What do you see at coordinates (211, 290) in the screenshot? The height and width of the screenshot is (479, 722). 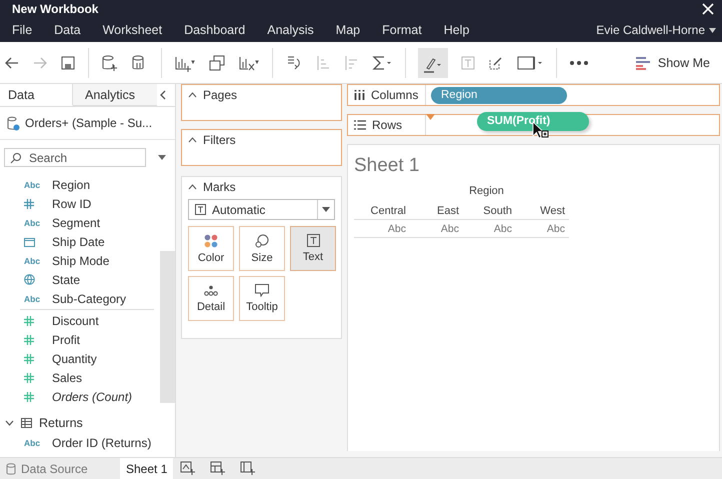 I see `dots-icon` at bounding box center [211, 290].